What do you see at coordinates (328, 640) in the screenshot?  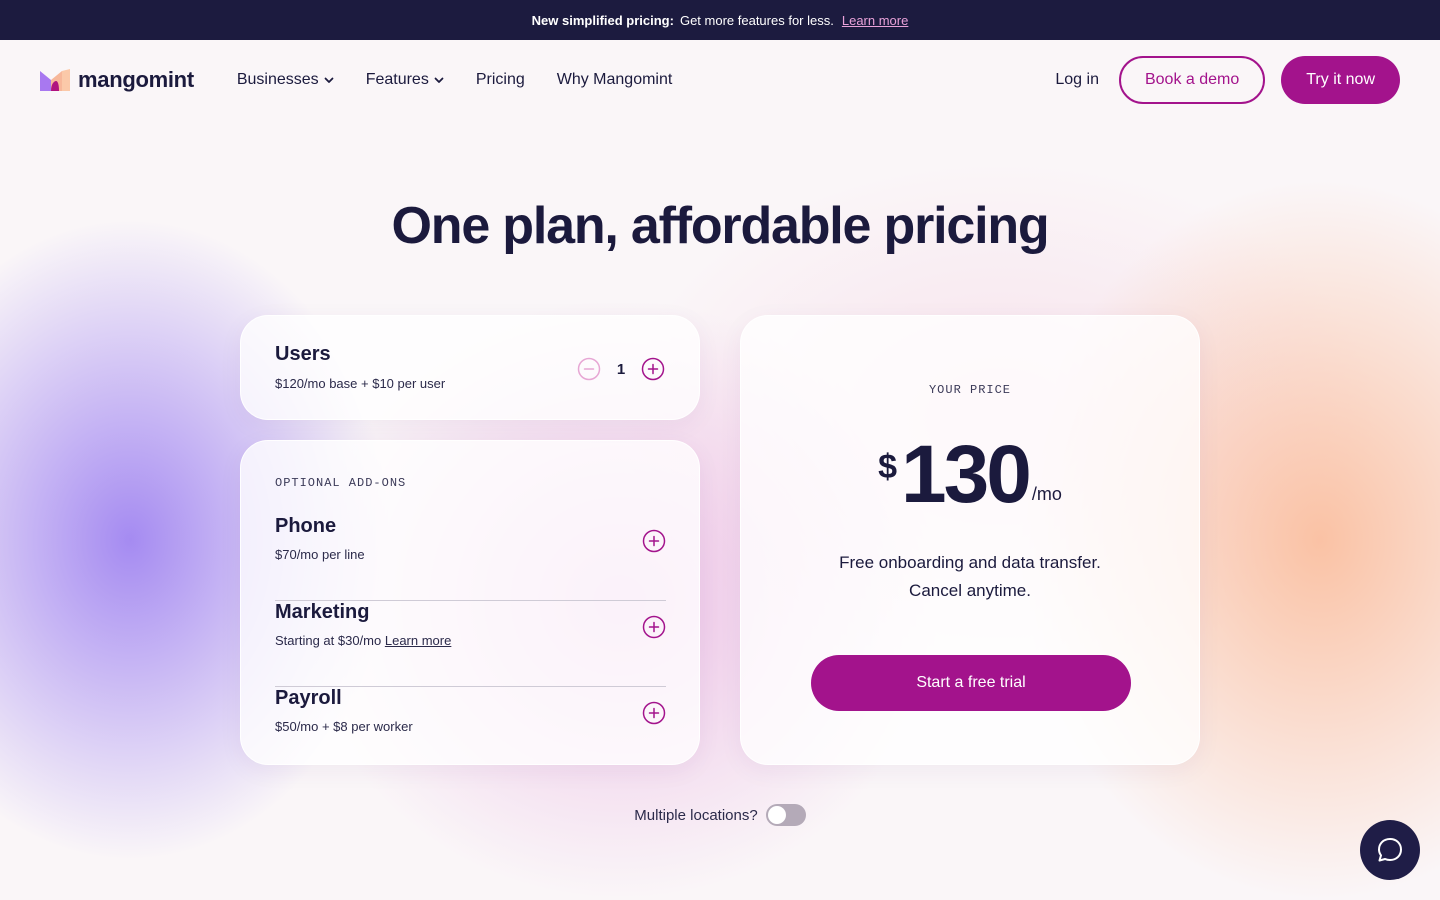 I see `addon-price: Starting at $30/mo` at bounding box center [328, 640].